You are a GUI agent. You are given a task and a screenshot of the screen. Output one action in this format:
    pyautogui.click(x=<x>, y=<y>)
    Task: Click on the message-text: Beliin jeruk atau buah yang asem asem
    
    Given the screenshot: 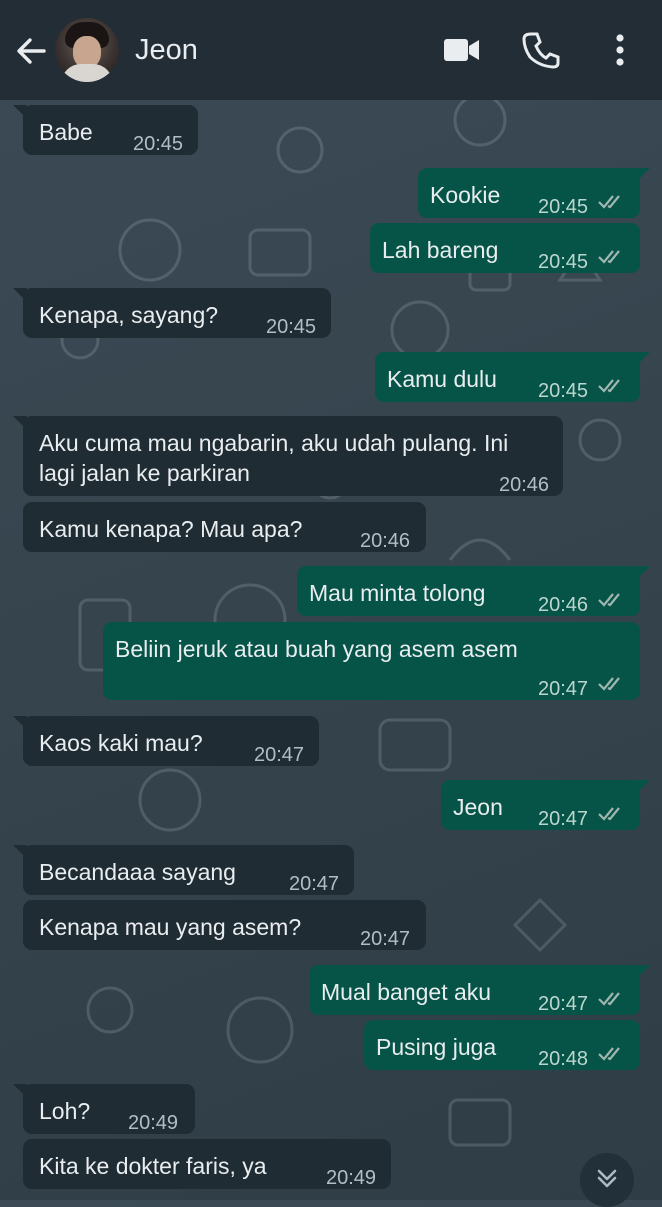 What is the action you would take?
    pyautogui.click(x=316, y=649)
    